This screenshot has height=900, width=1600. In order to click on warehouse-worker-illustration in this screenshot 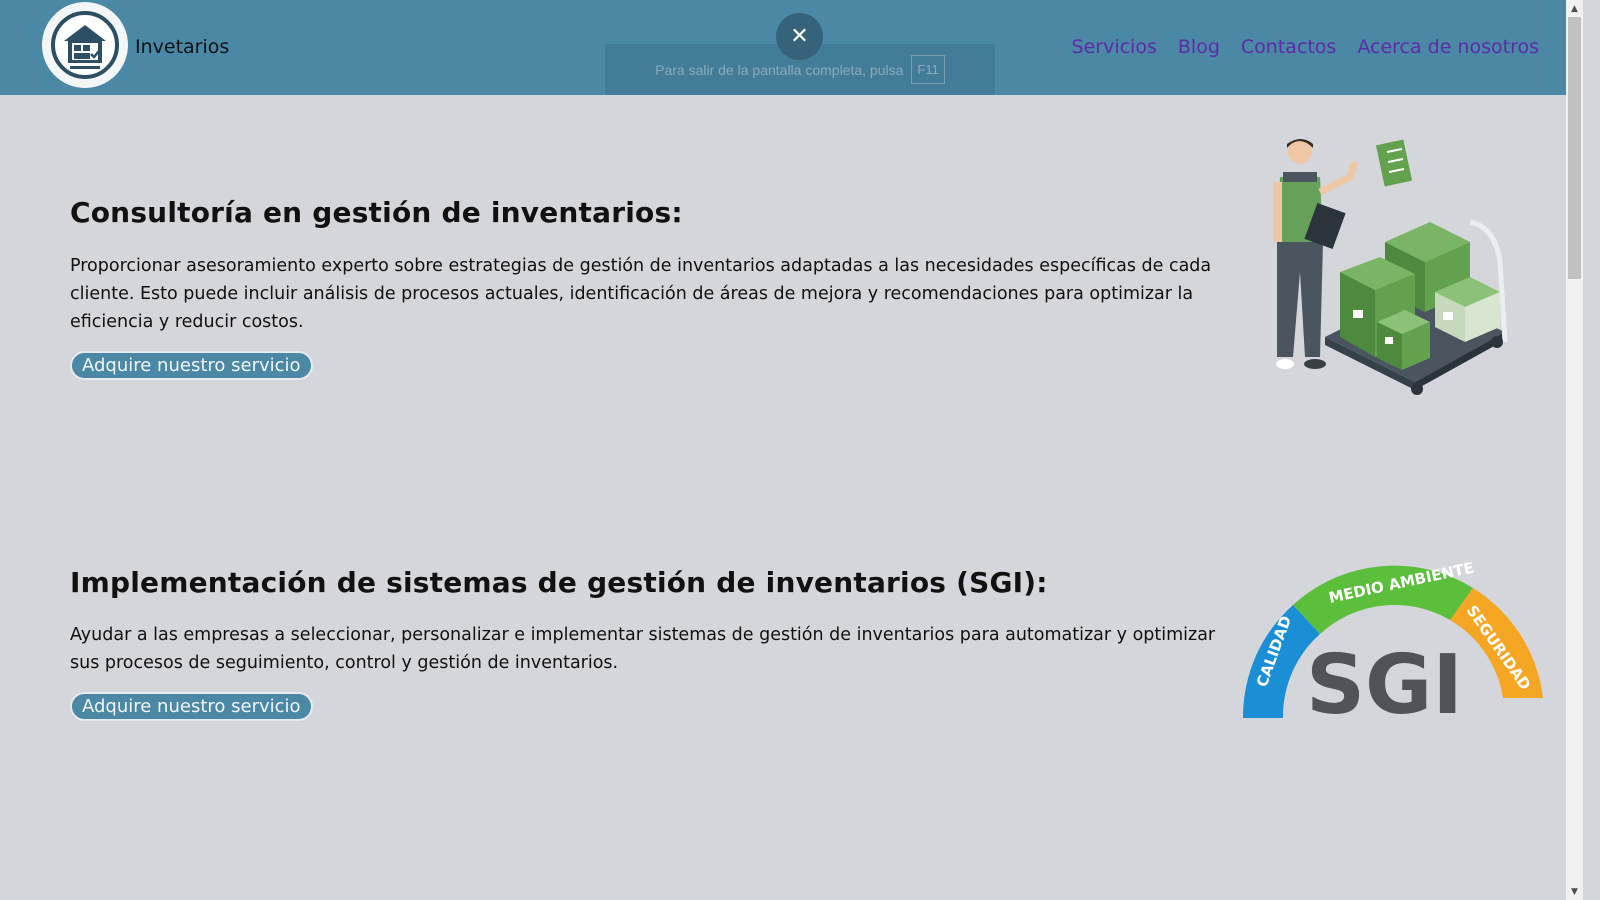, I will do `click(1390, 267)`.